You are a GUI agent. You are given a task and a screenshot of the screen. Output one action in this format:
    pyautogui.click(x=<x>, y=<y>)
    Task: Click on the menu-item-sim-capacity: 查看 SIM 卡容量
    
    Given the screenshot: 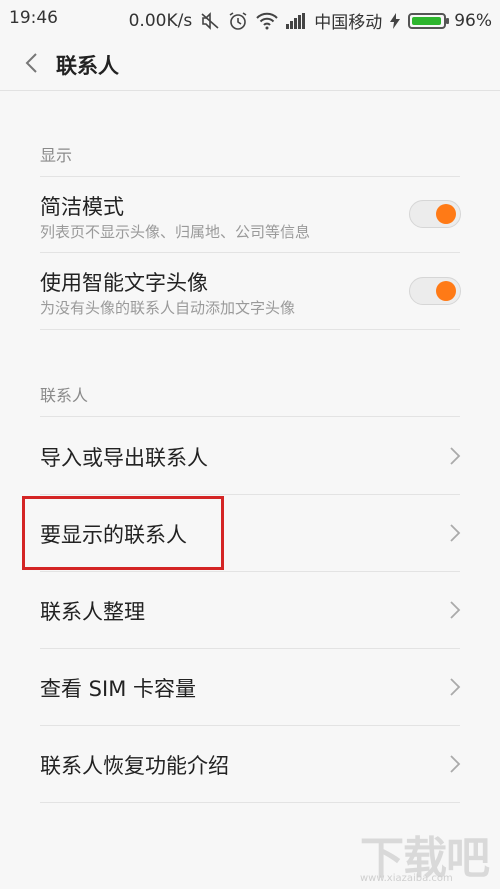 What is the action you would take?
    pyautogui.click(x=250, y=687)
    